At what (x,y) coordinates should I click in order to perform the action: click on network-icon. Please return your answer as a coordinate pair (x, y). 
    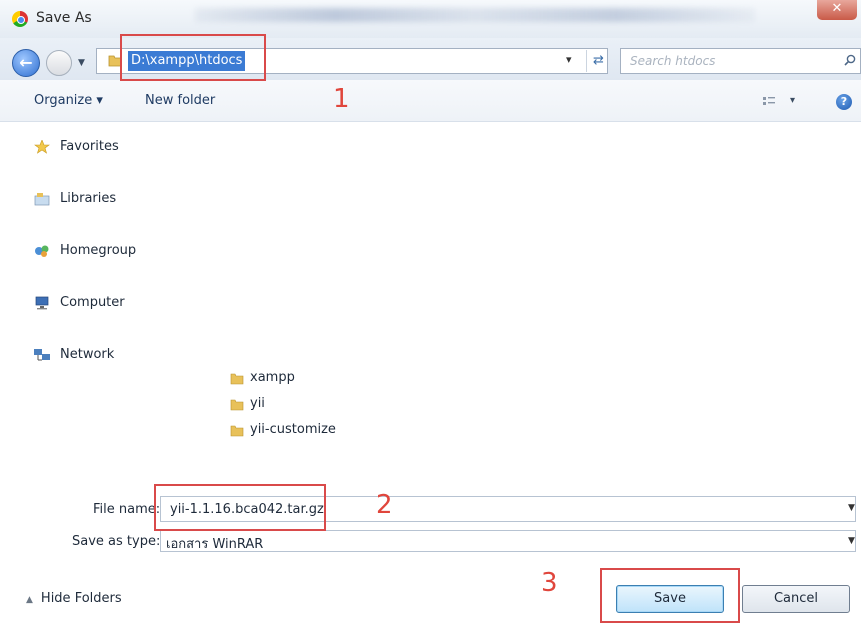
    Looking at the image, I should click on (42, 355).